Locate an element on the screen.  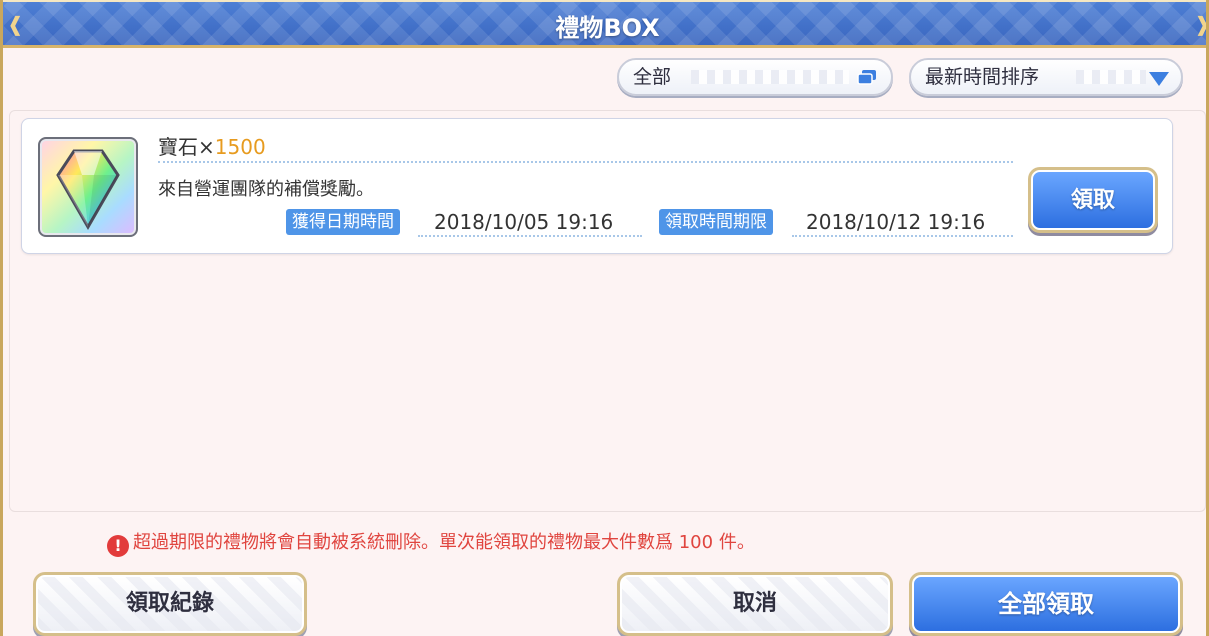
title-bar: ❰ 禮物BOX ❱ is located at coordinates (604, 24).